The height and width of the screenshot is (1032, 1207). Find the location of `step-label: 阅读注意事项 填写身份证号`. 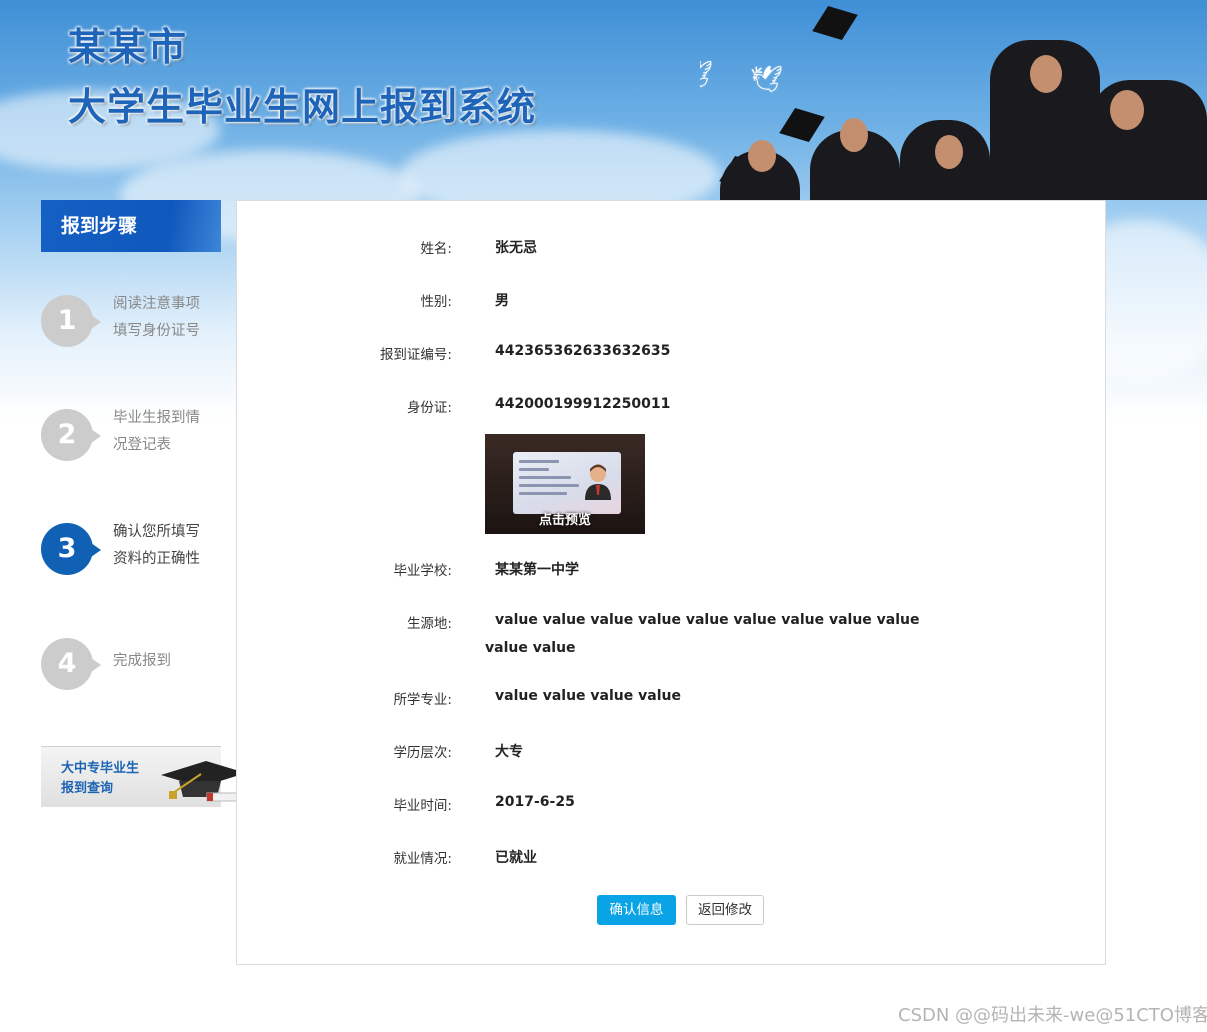

step-label: 阅读注意事项 填写身份证号 is located at coordinates (168, 318).